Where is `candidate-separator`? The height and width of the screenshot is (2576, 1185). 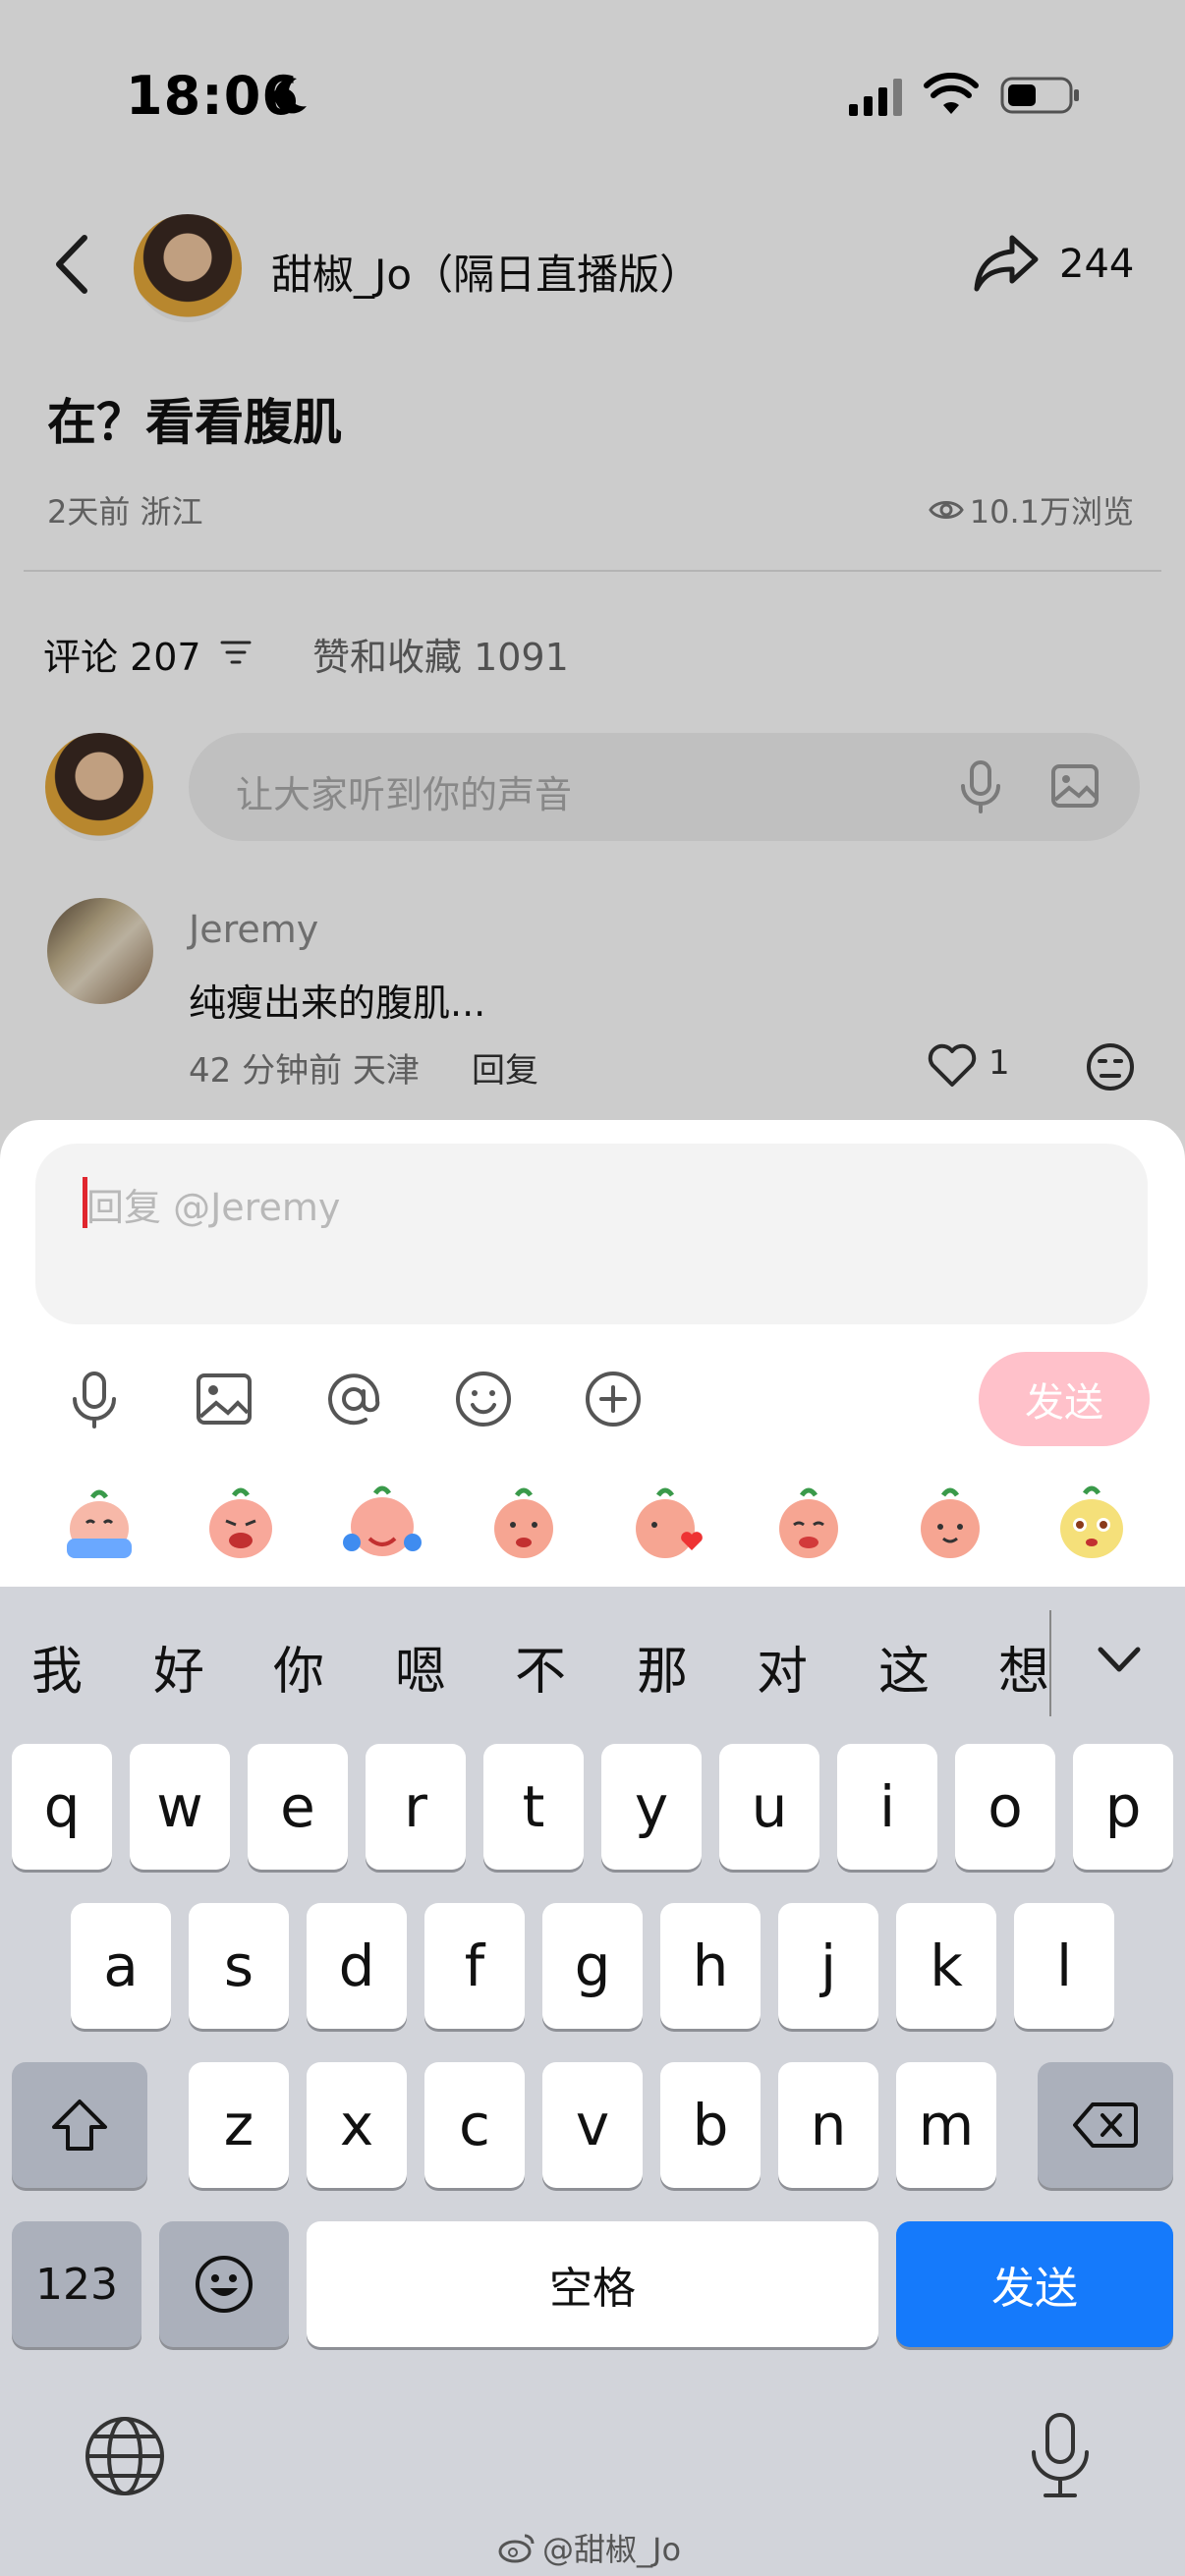
candidate-separator is located at coordinates (1050, 1663).